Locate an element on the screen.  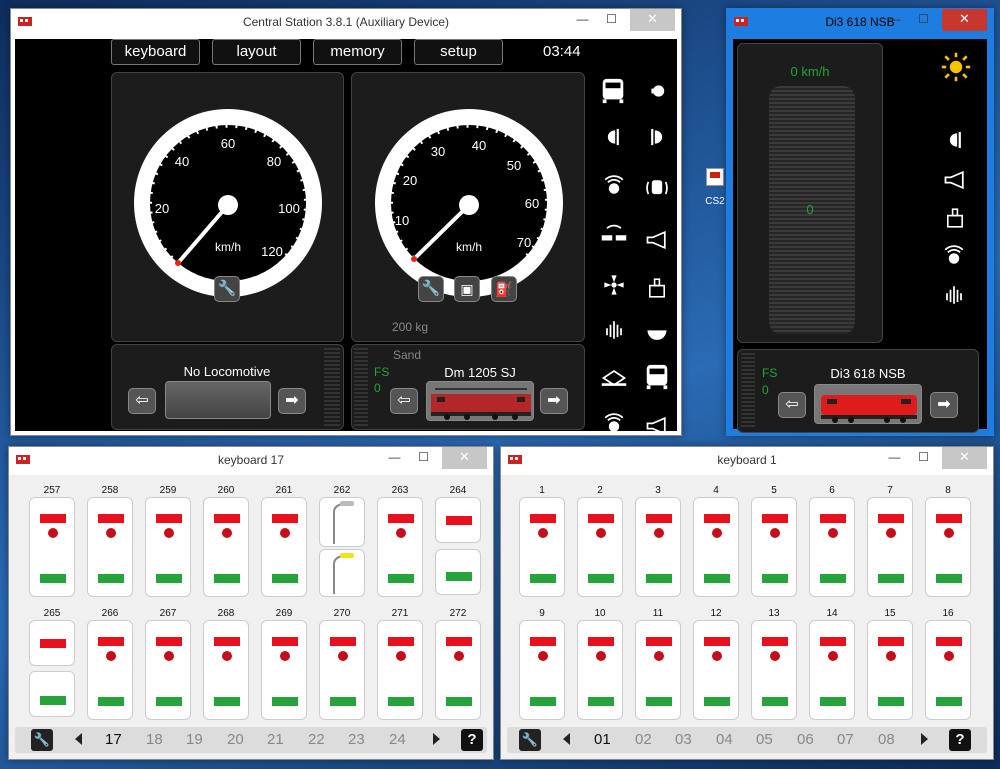
kb17-next-page-icon is located at coordinates (436, 739).